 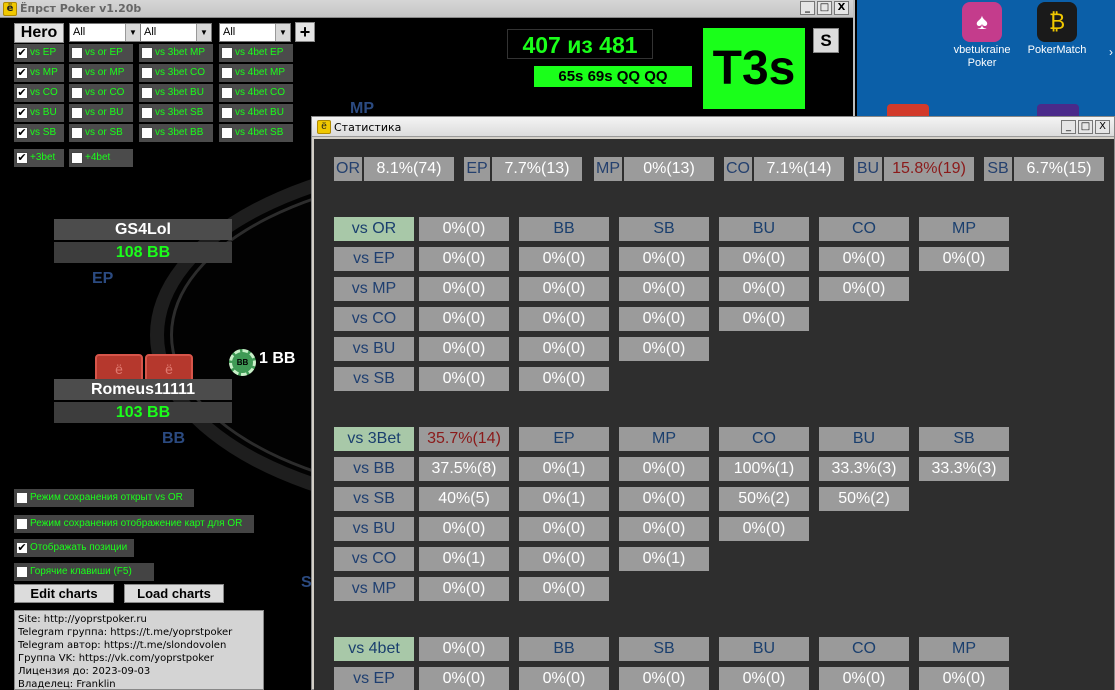 What do you see at coordinates (174, 593) in the screenshot?
I see `load-charts-button: Load charts` at bounding box center [174, 593].